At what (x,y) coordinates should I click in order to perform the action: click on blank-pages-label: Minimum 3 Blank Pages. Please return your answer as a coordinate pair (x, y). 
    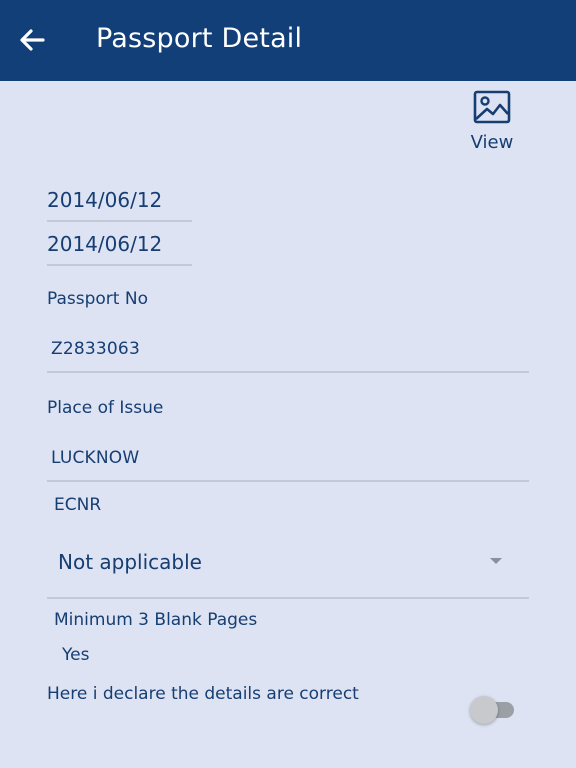
    Looking at the image, I should click on (156, 620).